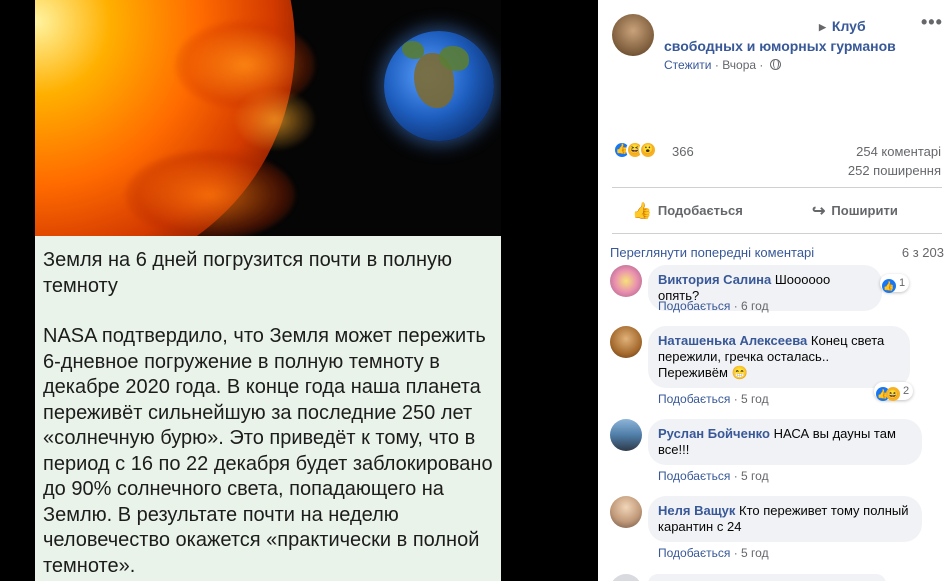 The width and height of the screenshot is (952, 581). What do you see at coordinates (864, 210) in the screenshot?
I see `share-button-label: Поширити` at bounding box center [864, 210].